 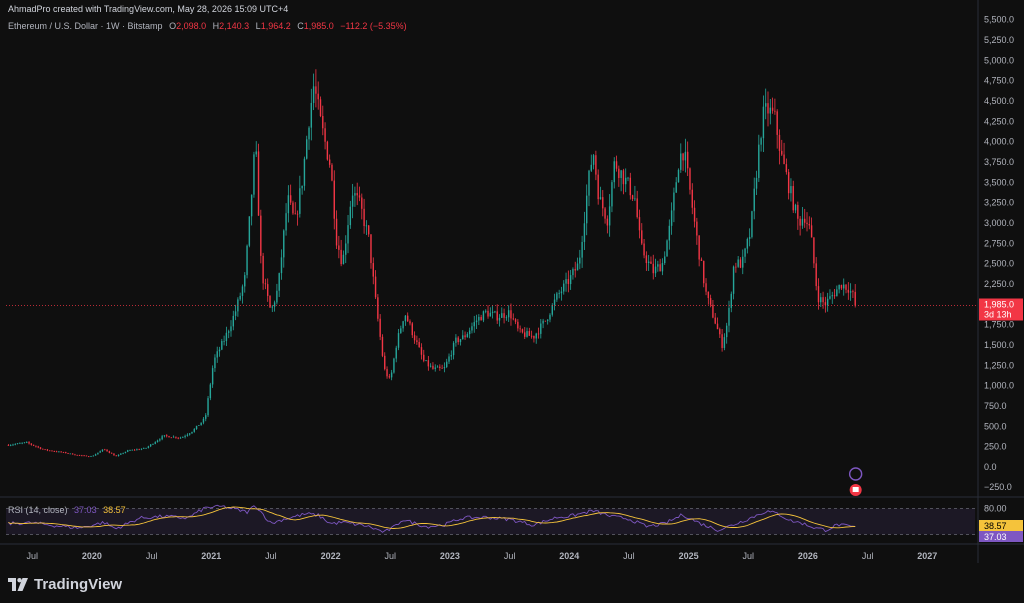 I want to click on symbol-name: Ethereum / U.S. Dollar · 1W · Bitstamp, so click(x=85, y=26).